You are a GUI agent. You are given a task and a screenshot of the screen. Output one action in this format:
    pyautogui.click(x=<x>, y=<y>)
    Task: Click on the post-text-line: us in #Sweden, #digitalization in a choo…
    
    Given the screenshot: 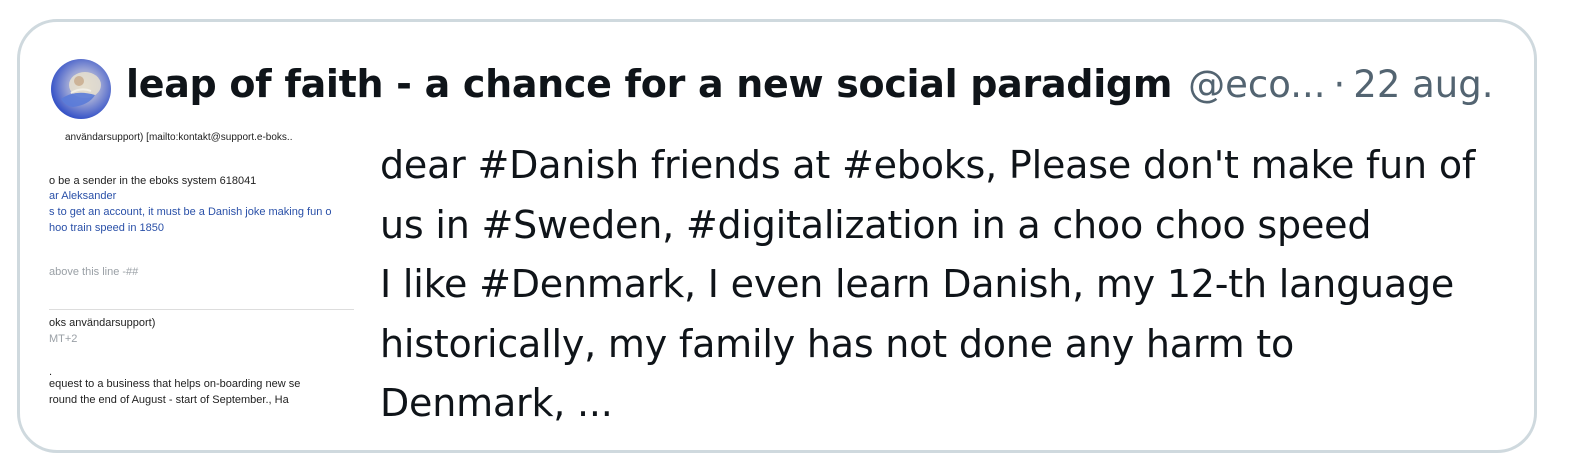 What is the action you would take?
    pyautogui.click(x=876, y=224)
    